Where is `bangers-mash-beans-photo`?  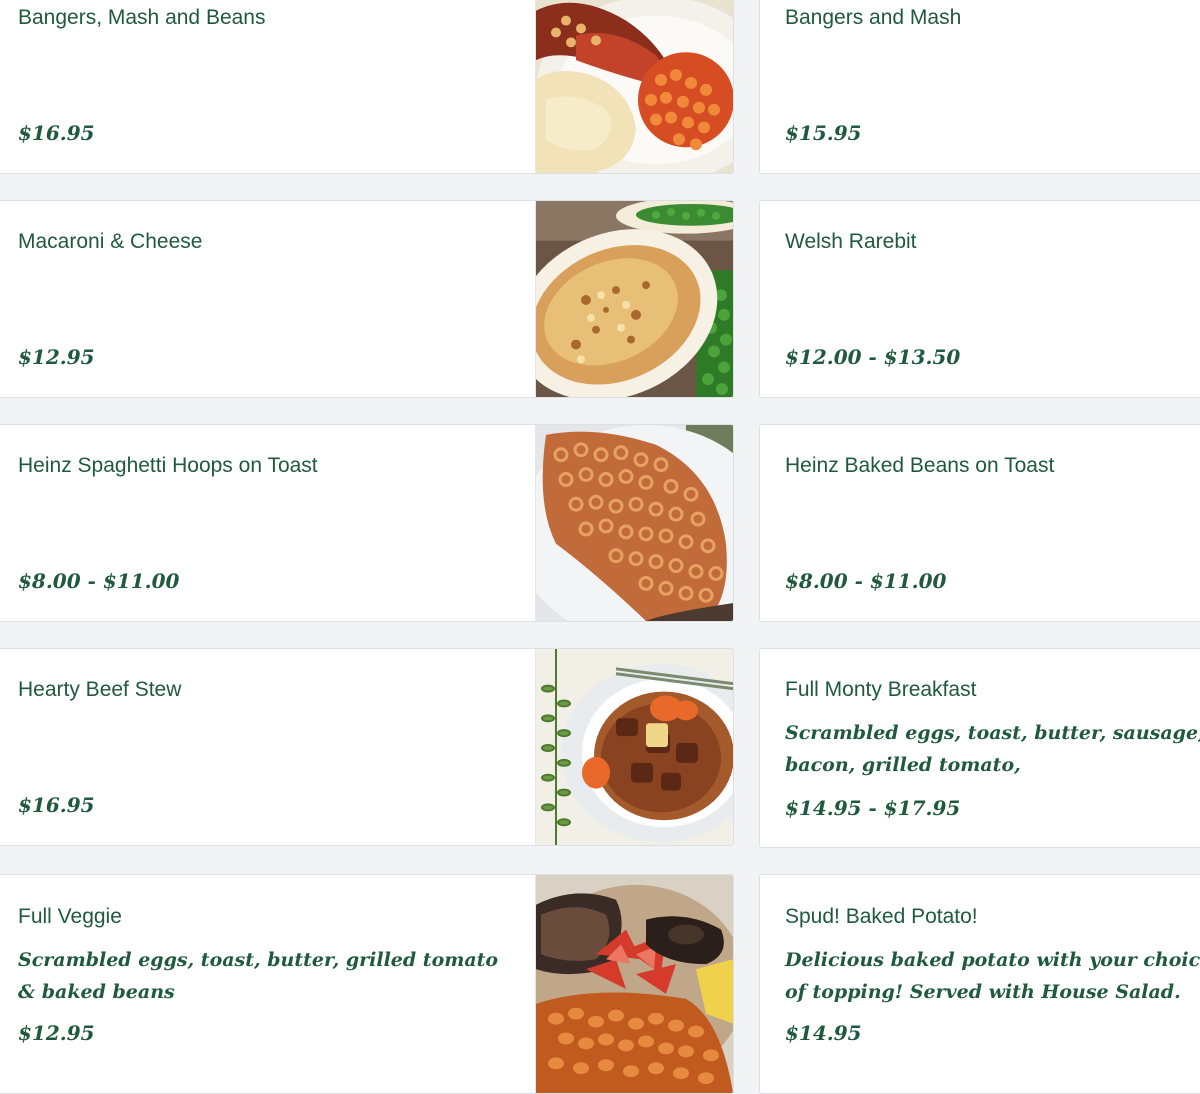
bangers-mash-beans-photo is located at coordinates (634, 86).